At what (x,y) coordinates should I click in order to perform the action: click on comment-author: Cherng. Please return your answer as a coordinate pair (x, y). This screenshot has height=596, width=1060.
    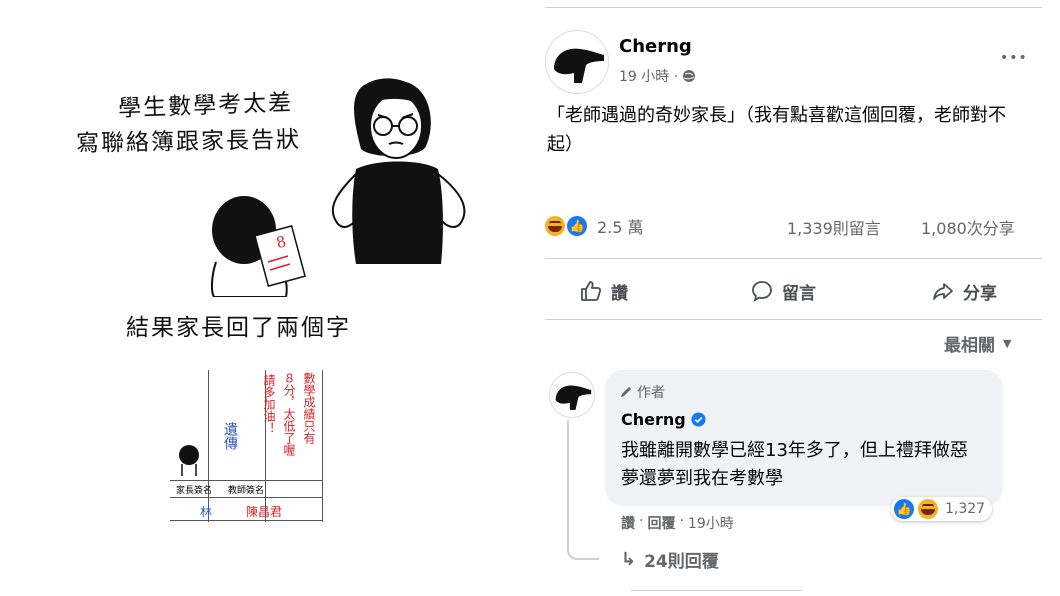
    Looking at the image, I should click on (663, 419).